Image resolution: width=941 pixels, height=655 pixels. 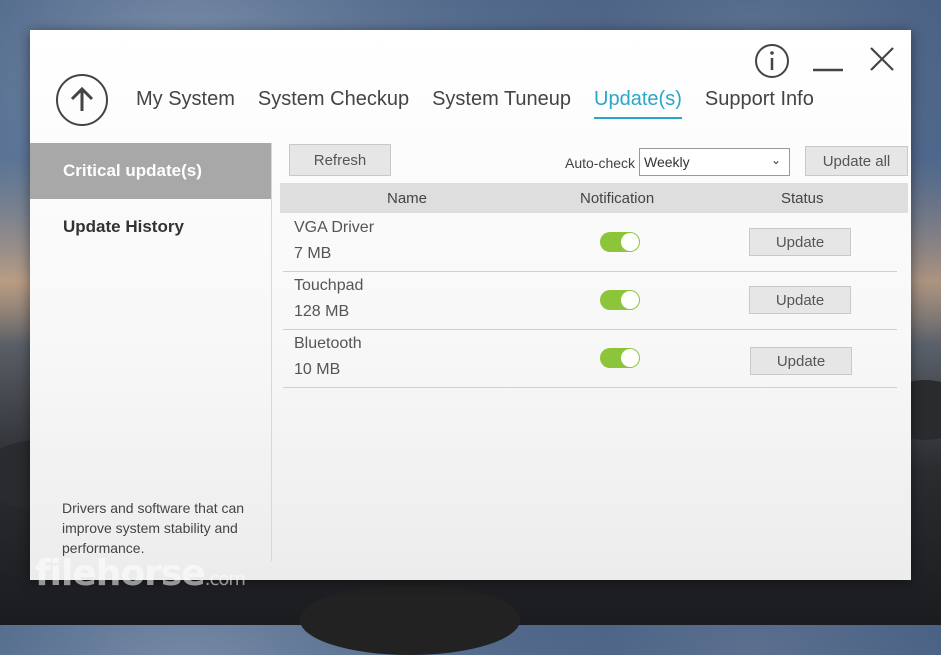 I want to click on table-header: Name Notification Status, so click(x=594, y=198).